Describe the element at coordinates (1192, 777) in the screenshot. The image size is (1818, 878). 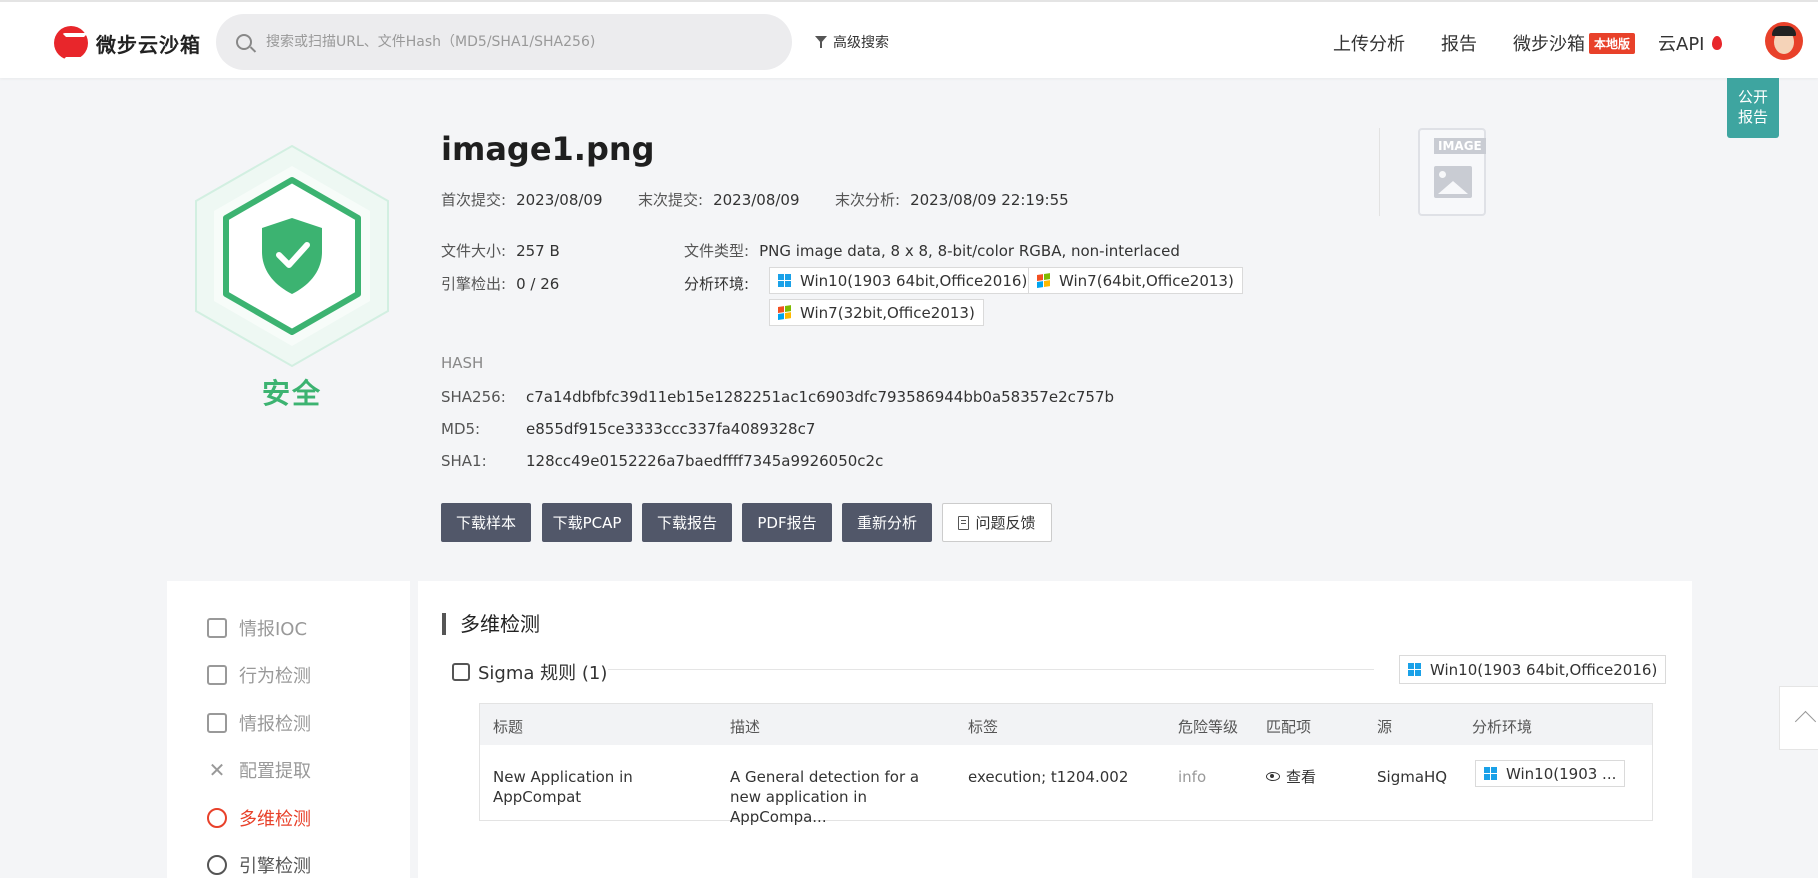
I see `rule-level: info` at that location.